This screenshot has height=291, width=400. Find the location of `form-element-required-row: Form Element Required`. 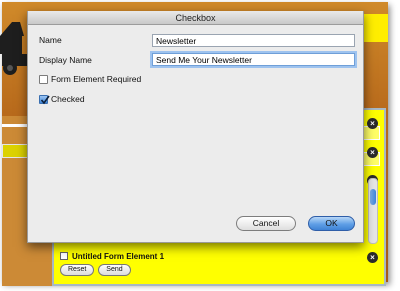

form-element-required-row: Form Element Required is located at coordinates (90, 79).